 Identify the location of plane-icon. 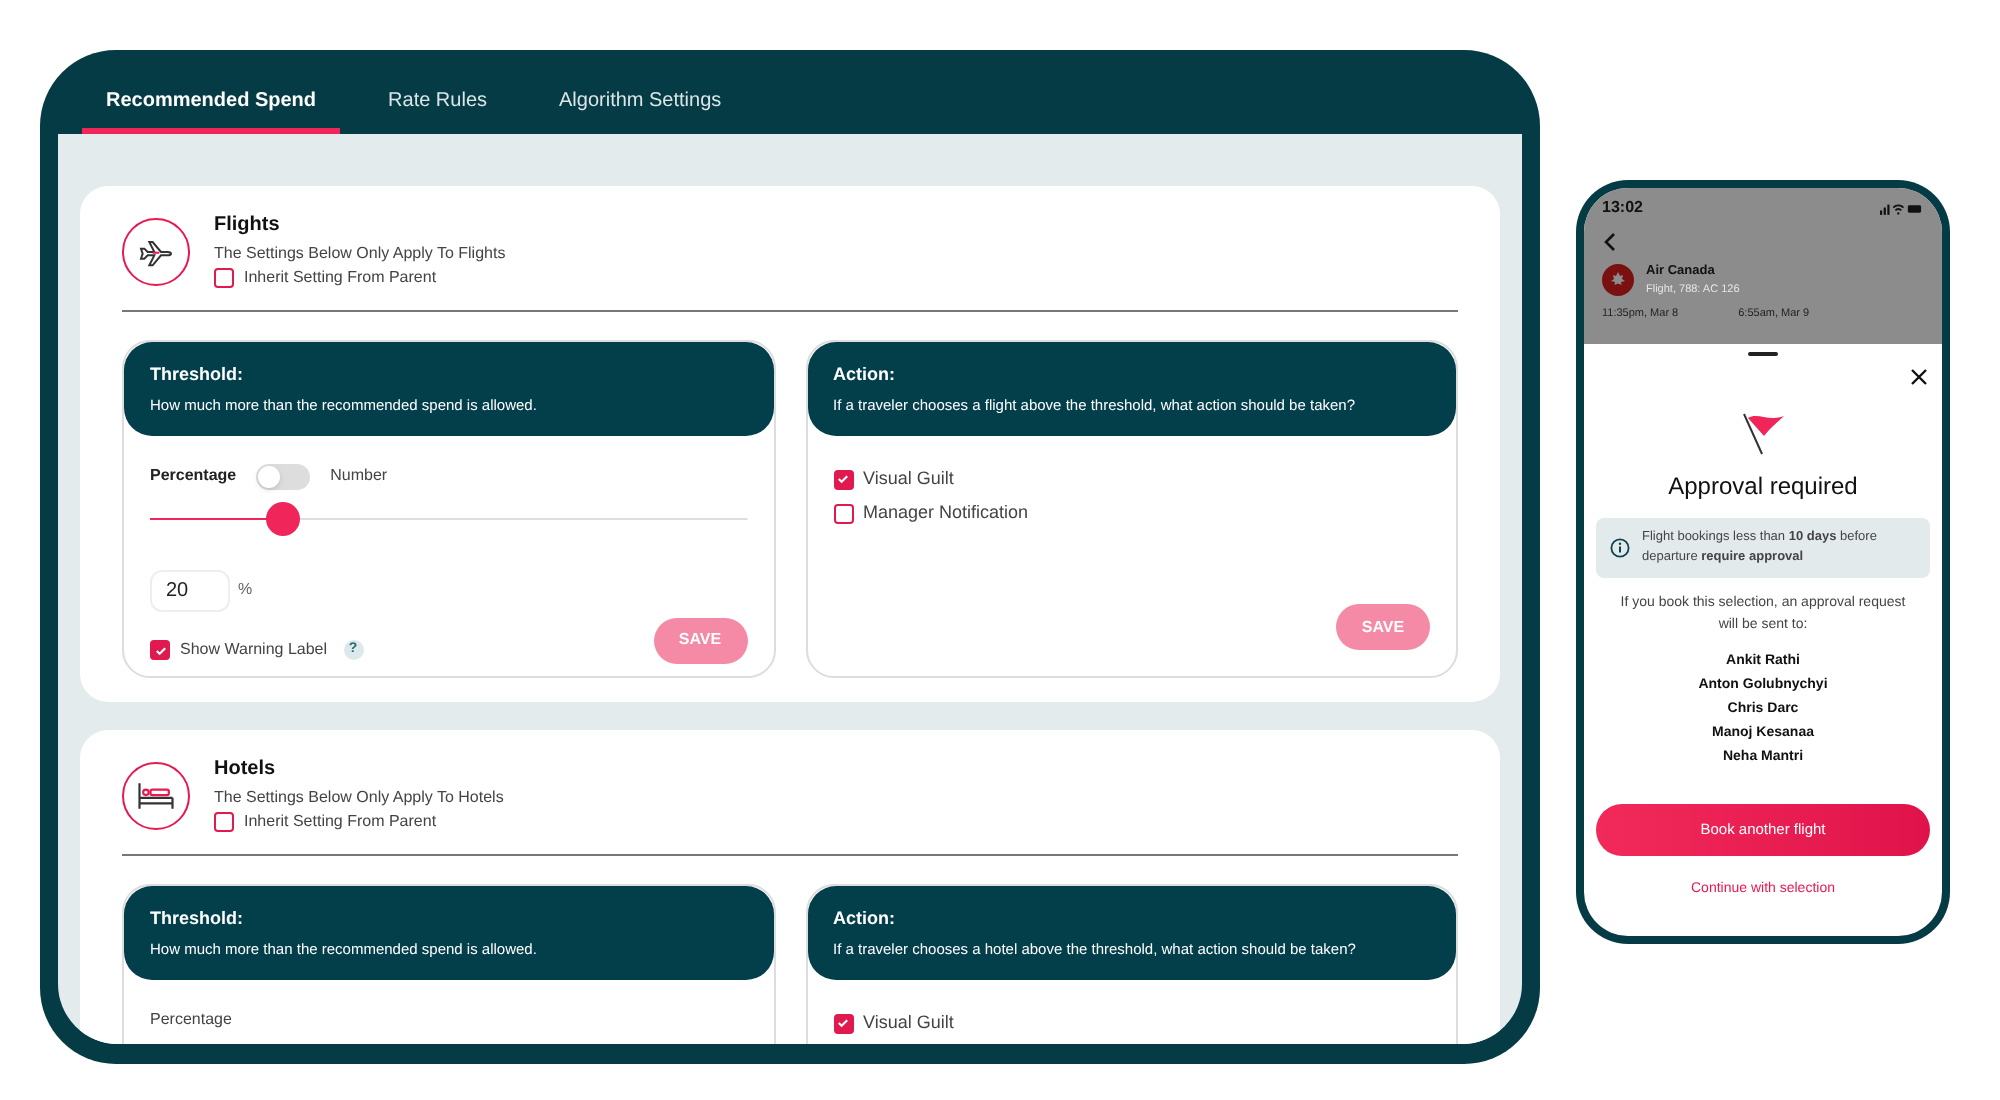
(156, 252).